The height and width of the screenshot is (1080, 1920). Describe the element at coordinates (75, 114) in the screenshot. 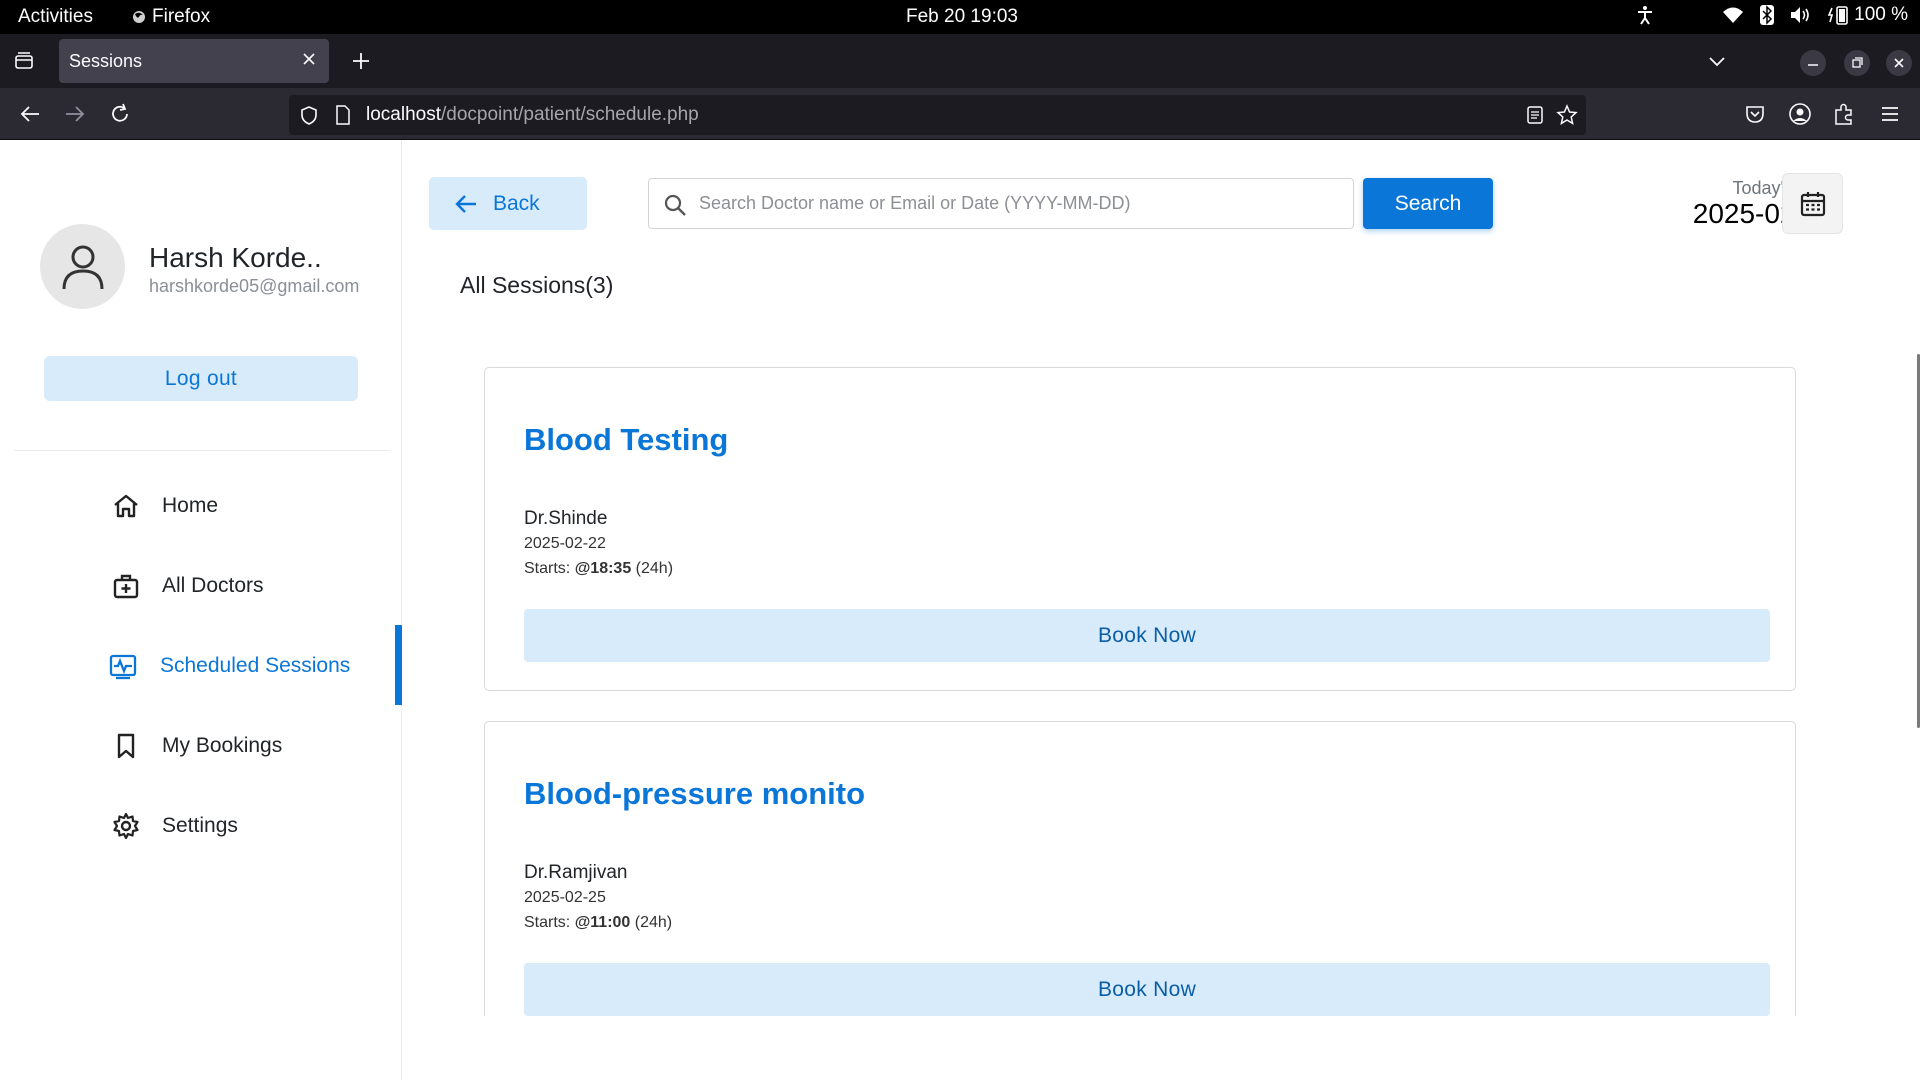

I see `forward-arrow-icon` at that location.